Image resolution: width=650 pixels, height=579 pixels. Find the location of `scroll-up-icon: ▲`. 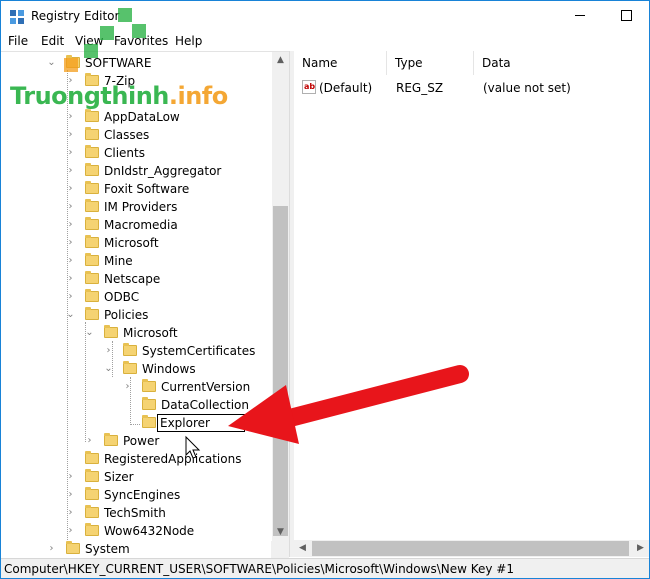

scroll-up-icon: ▲ is located at coordinates (280, 60).